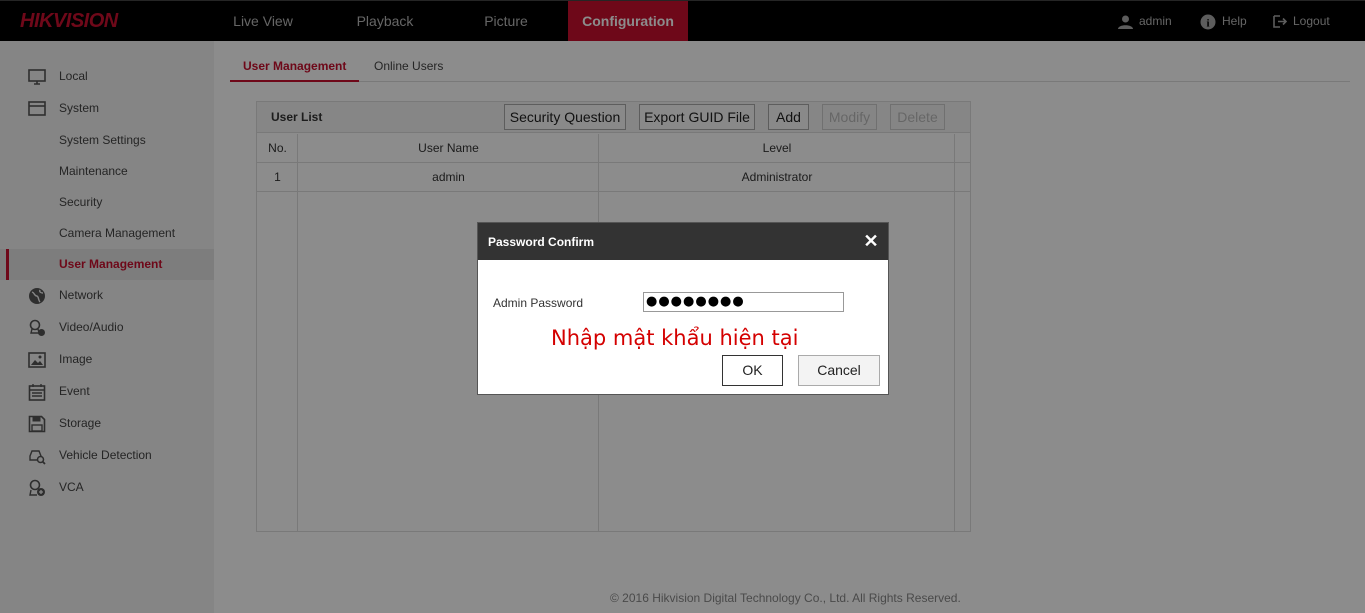  Describe the element at coordinates (743, 302) in the screenshot. I see `admin-password-field: ●●●●●●●●` at that location.